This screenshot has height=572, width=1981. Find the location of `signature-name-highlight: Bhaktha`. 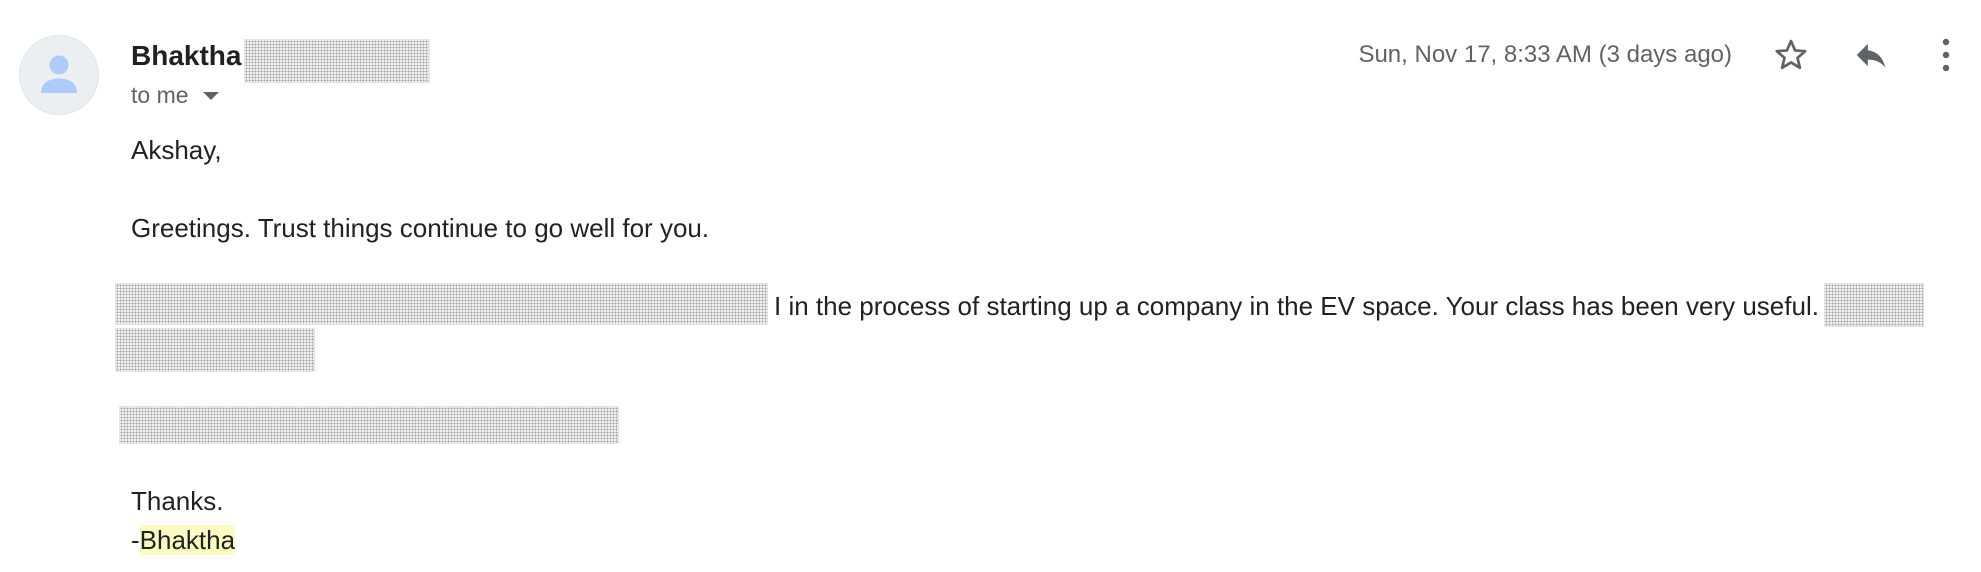

signature-name-highlight: Bhaktha is located at coordinates (187, 540).